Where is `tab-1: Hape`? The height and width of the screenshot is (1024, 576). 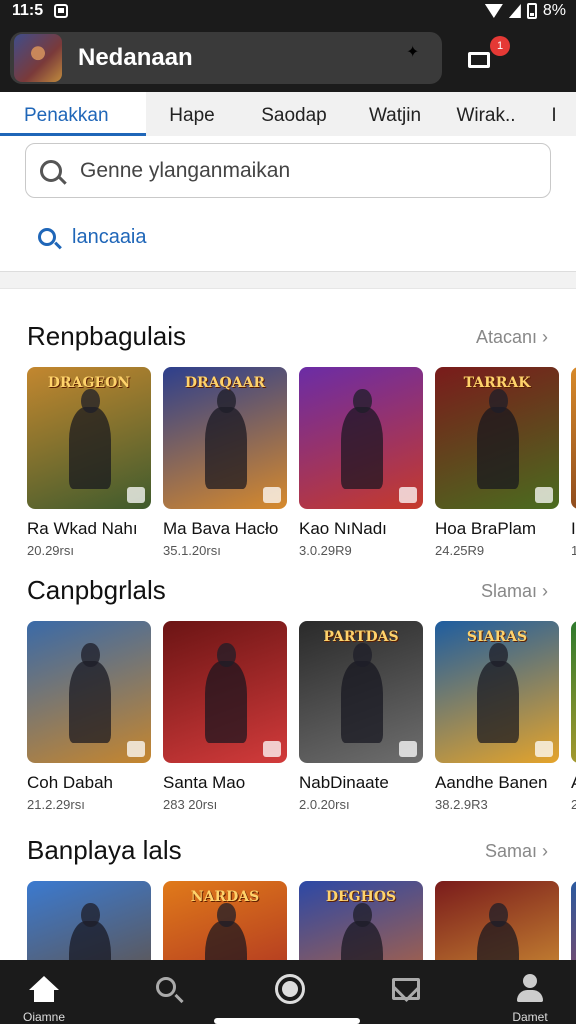
tab-1: Hape is located at coordinates (192, 114).